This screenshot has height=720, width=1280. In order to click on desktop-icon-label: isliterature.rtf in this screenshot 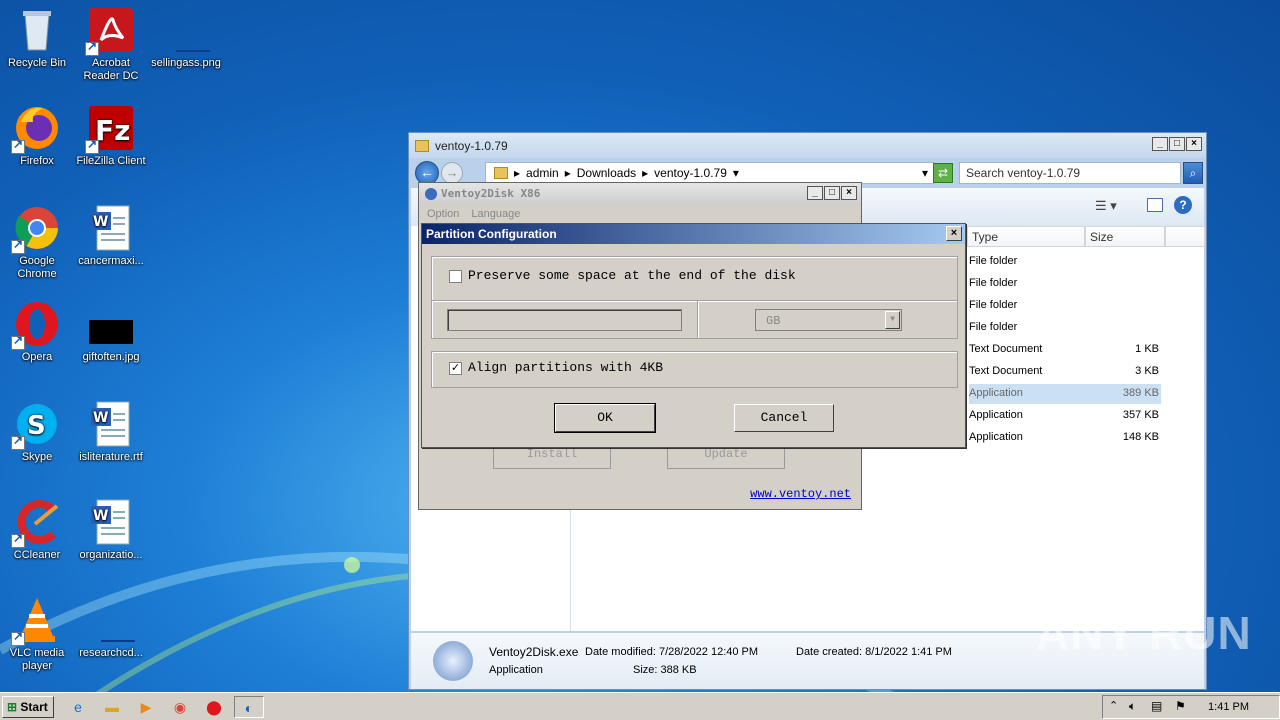, I will do `click(111, 457)`.